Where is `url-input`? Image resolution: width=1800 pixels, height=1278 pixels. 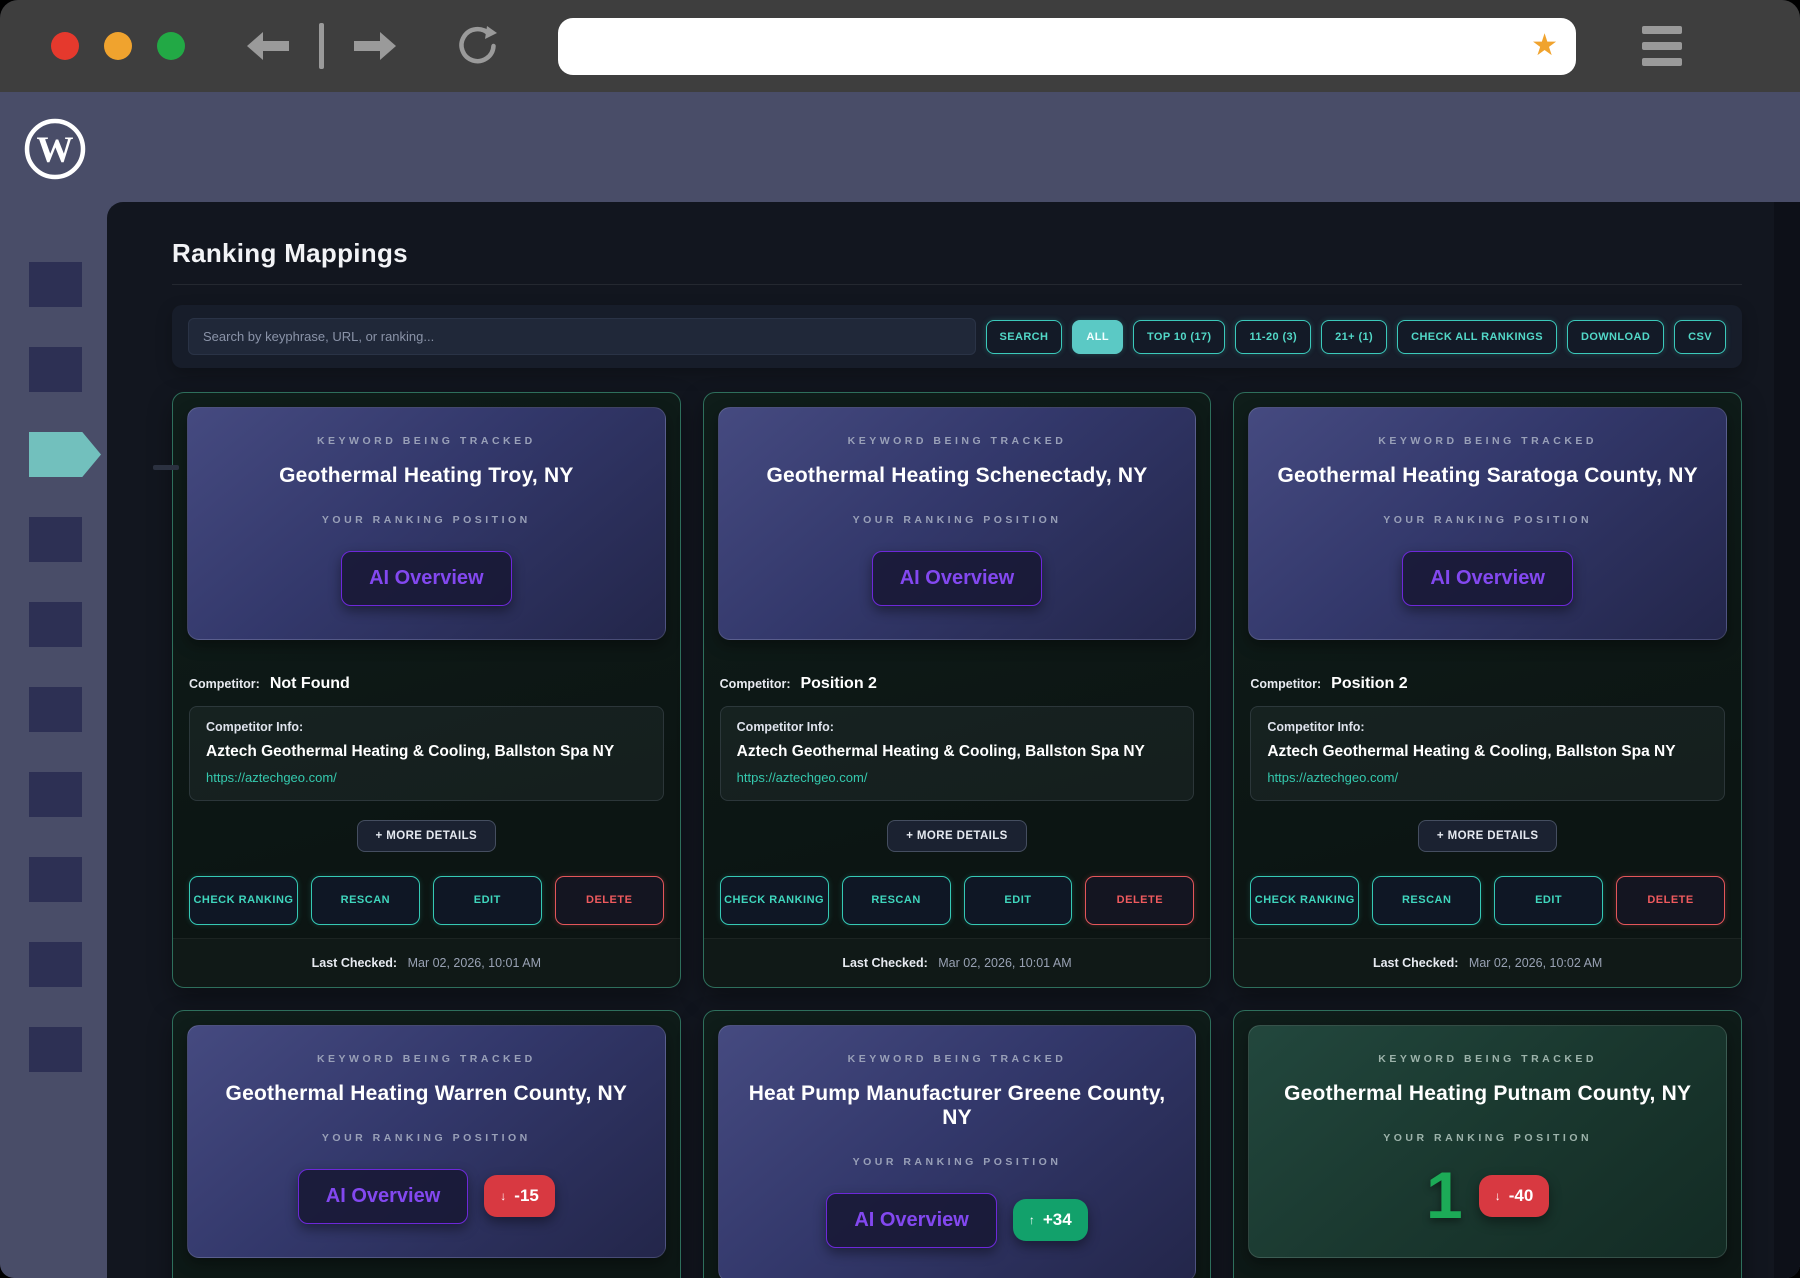
url-input is located at coordinates (1048, 46).